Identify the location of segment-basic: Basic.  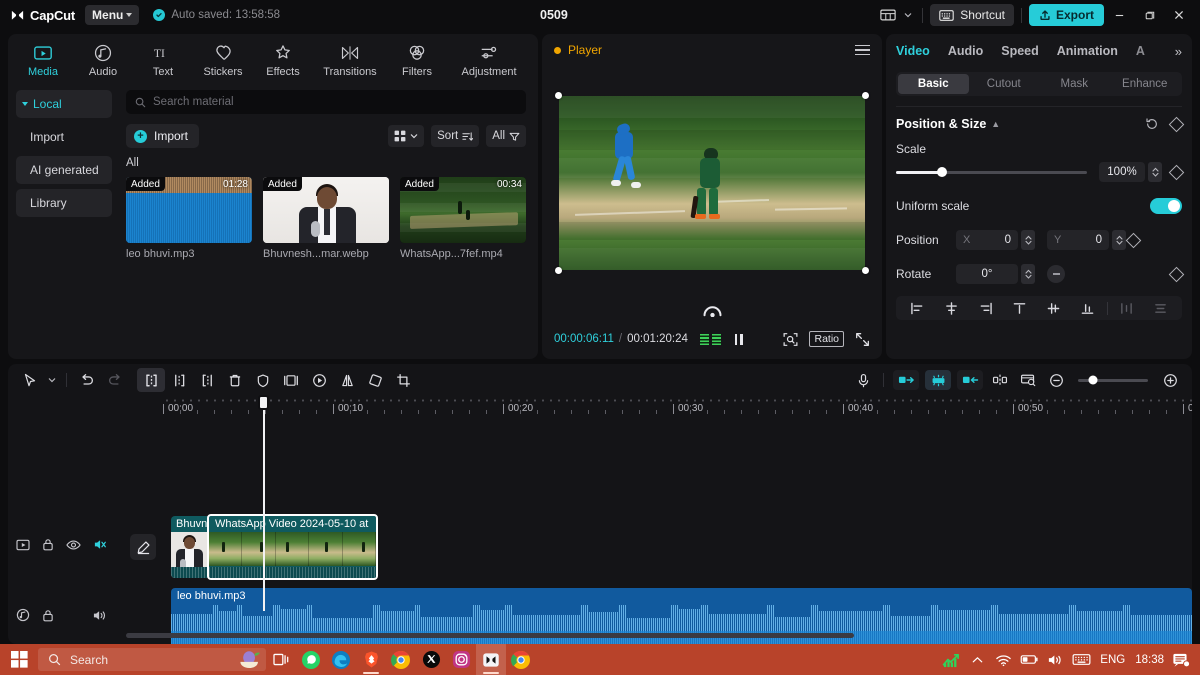
(933, 84).